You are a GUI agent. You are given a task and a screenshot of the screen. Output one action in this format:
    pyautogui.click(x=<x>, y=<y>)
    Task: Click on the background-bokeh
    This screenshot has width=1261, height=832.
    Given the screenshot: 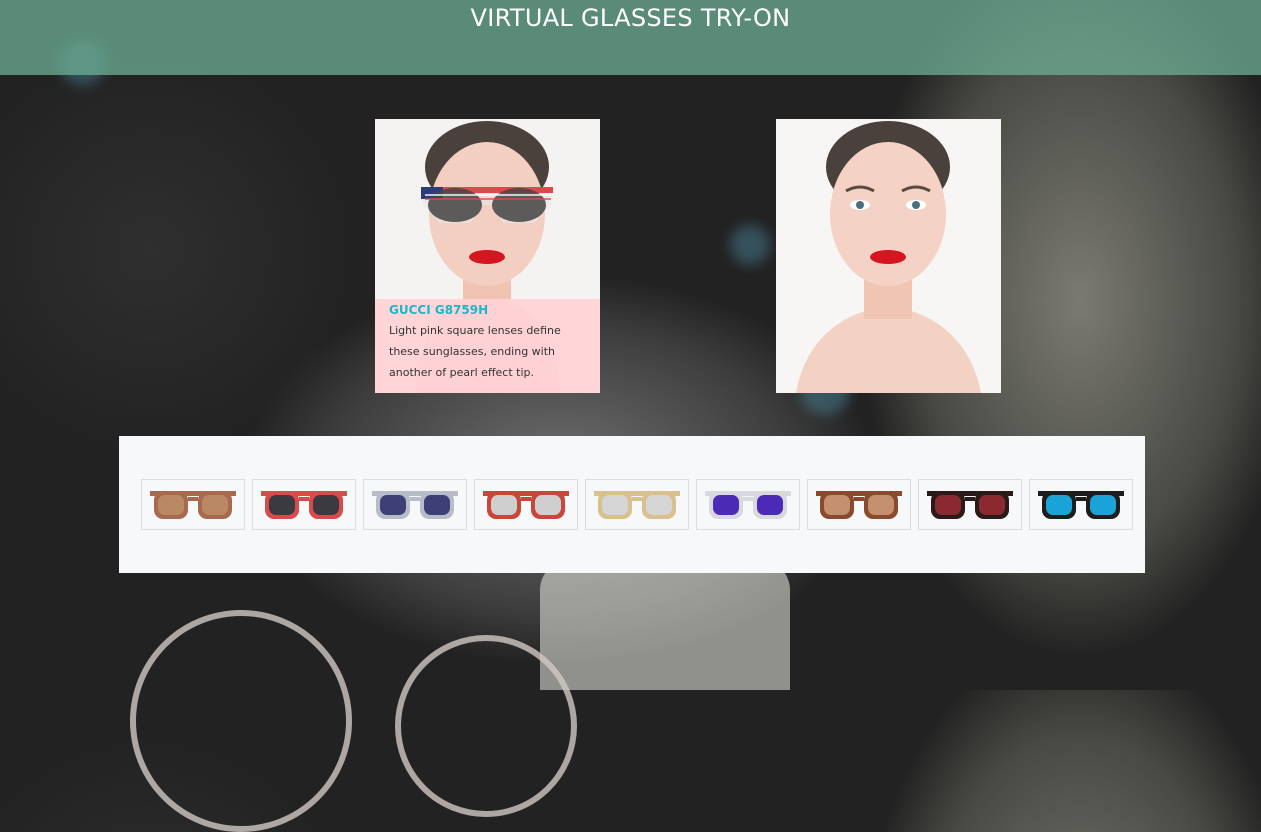 What is the action you would take?
    pyautogui.click(x=750, y=245)
    